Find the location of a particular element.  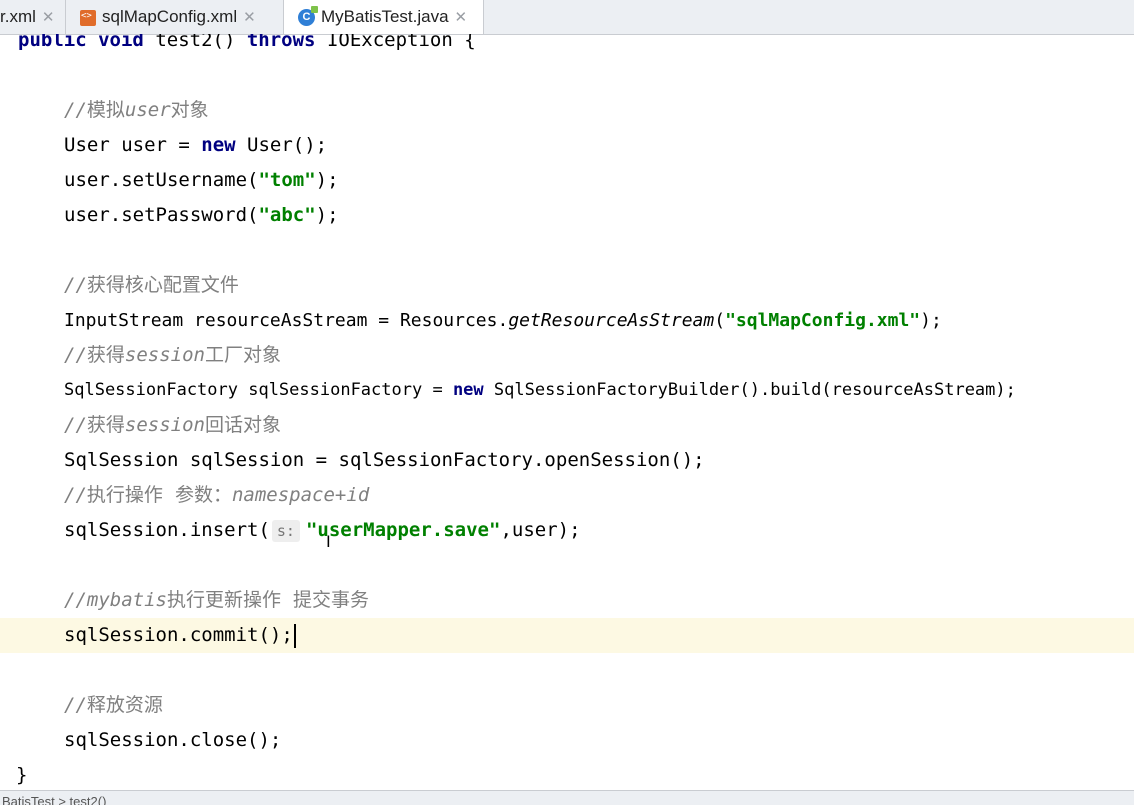

text-caret is located at coordinates (294, 635).